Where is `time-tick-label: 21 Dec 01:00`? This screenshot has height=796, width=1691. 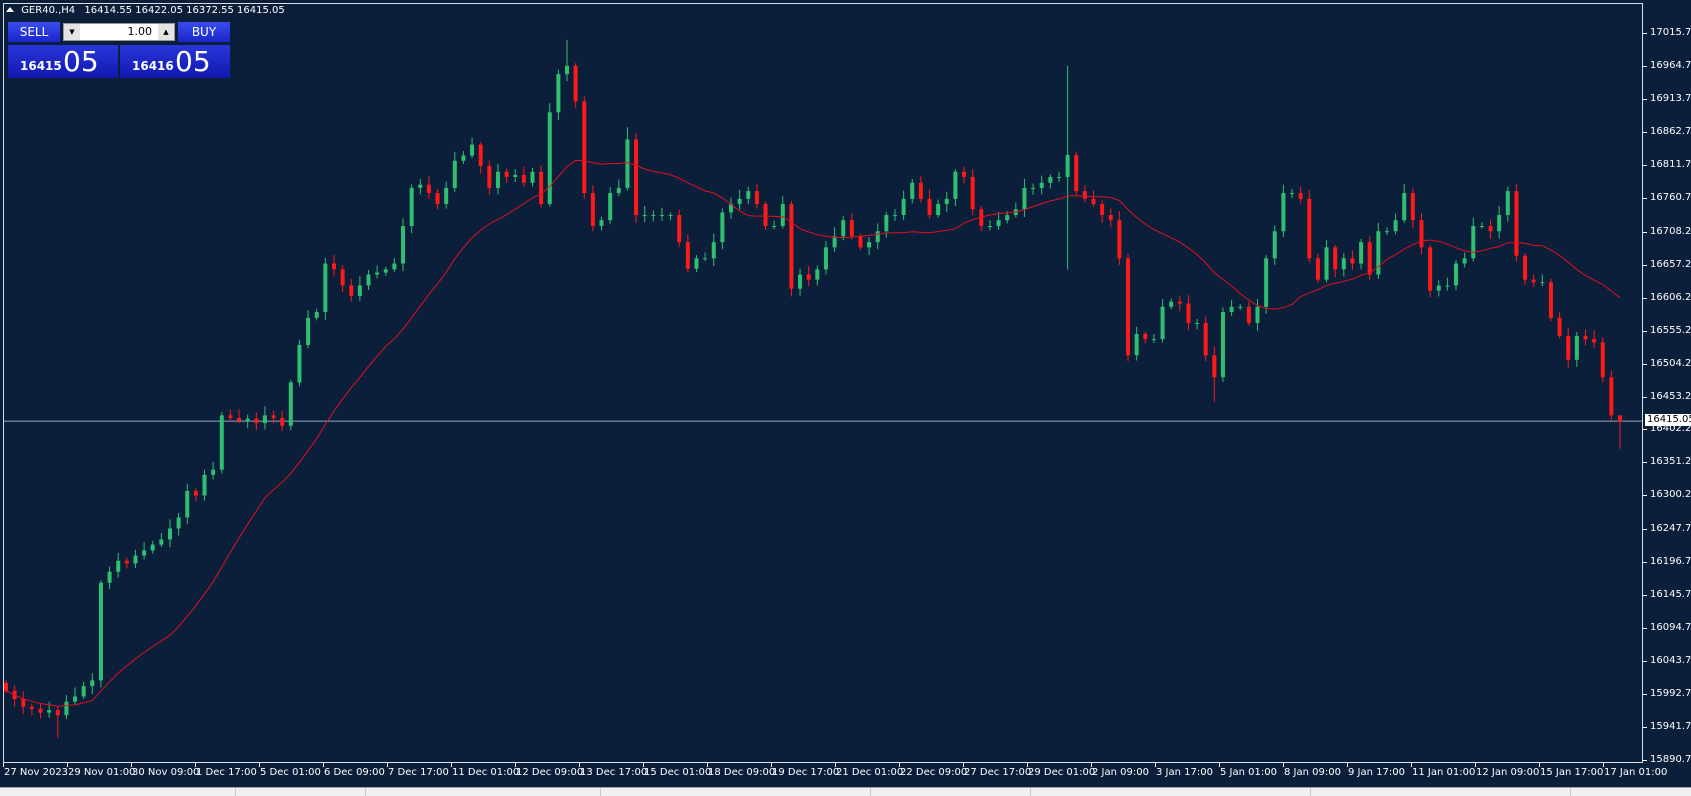 time-tick-label: 21 Dec 01:00 is located at coordinates (870, 772).